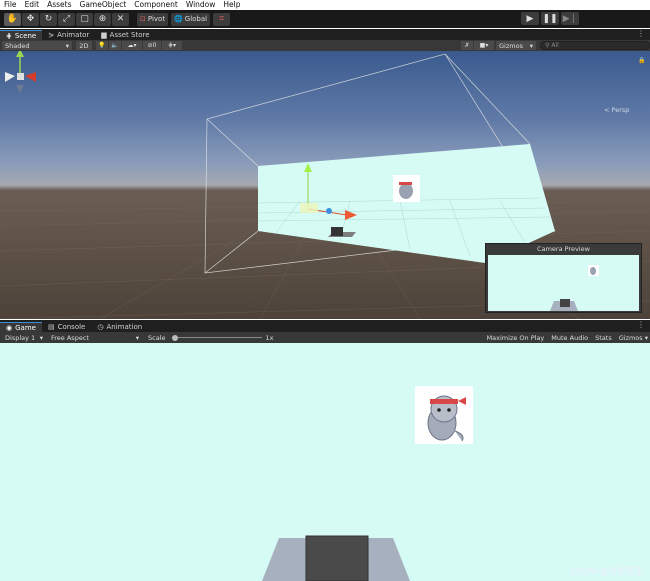 This screenshot has height=581, width=650. I want to click on pivot-toggle: ⊡ Pivot, so click(153, 19).